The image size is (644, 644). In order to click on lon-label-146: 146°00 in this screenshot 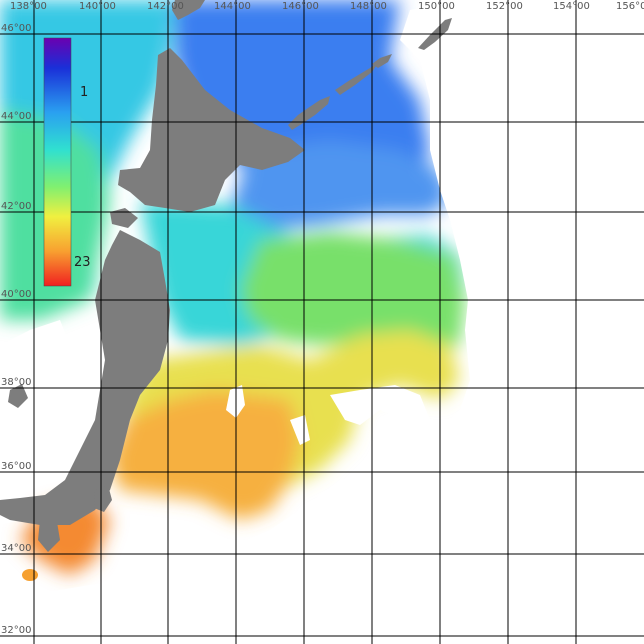, I will do `click(300, 6)`.